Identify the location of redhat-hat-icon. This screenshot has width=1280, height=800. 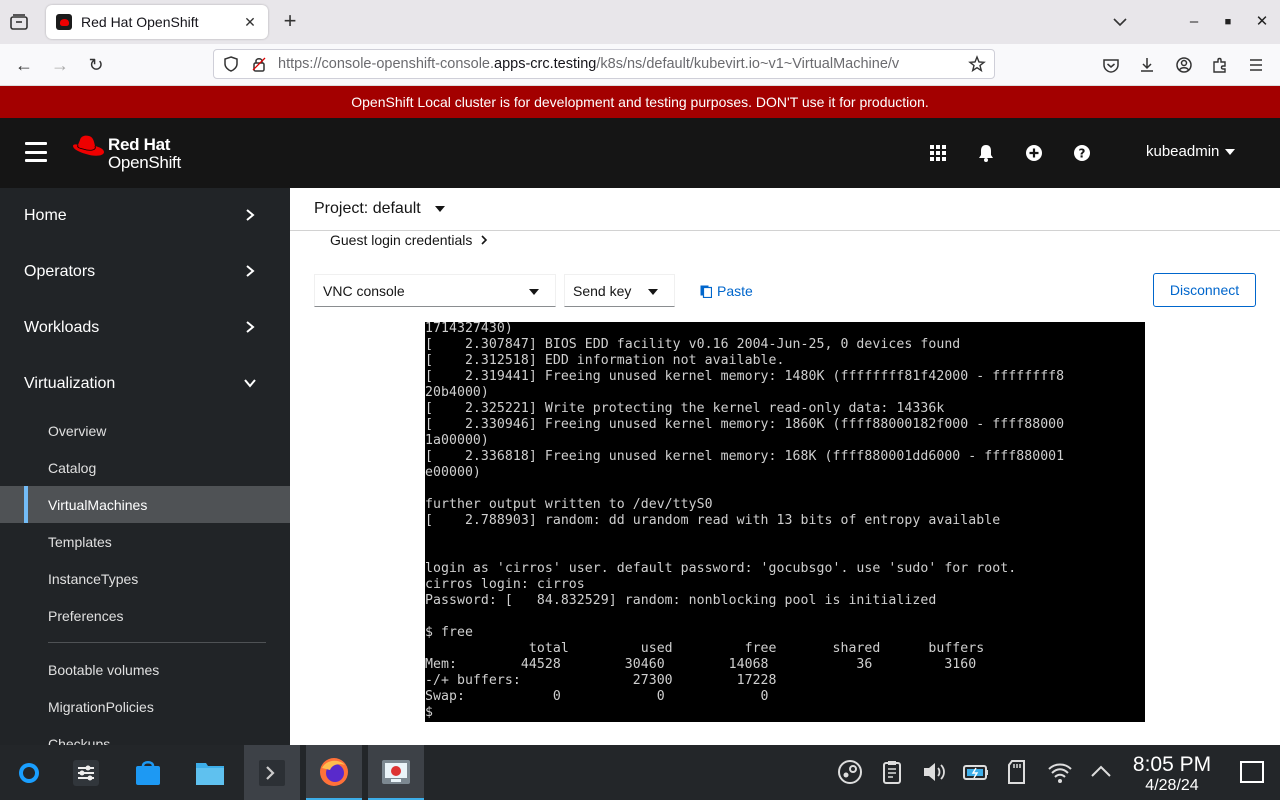
(88, 145).